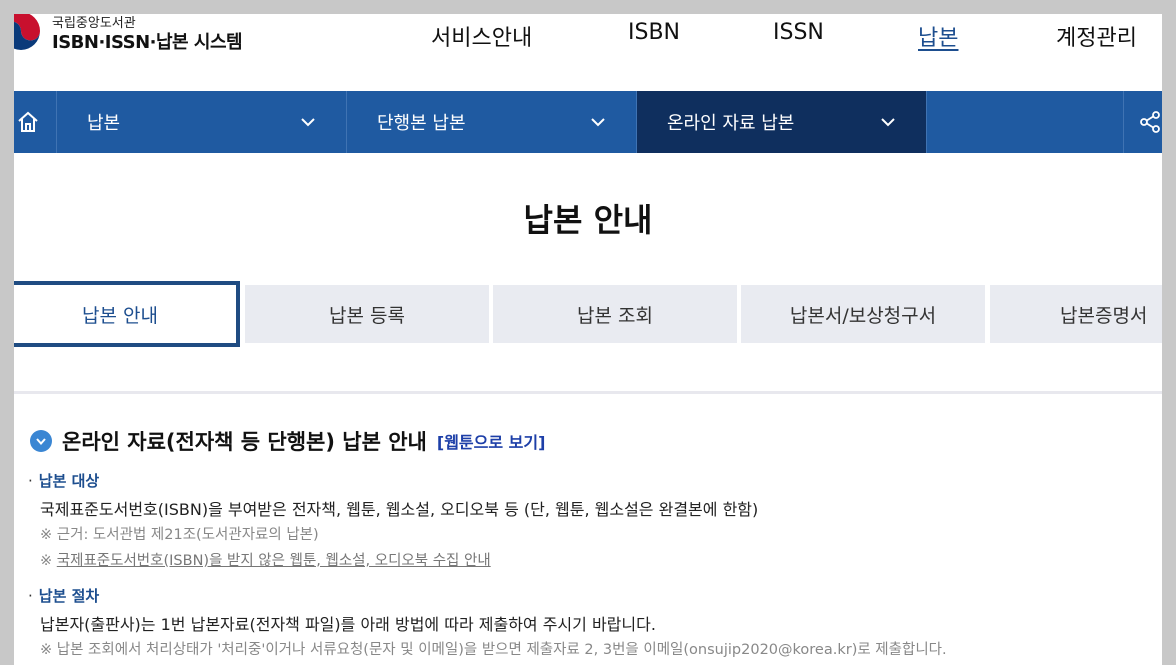 This screenshot has width=1176, height=665. I want to click on subnav-deposit-label: 납본, so click(104, 123).